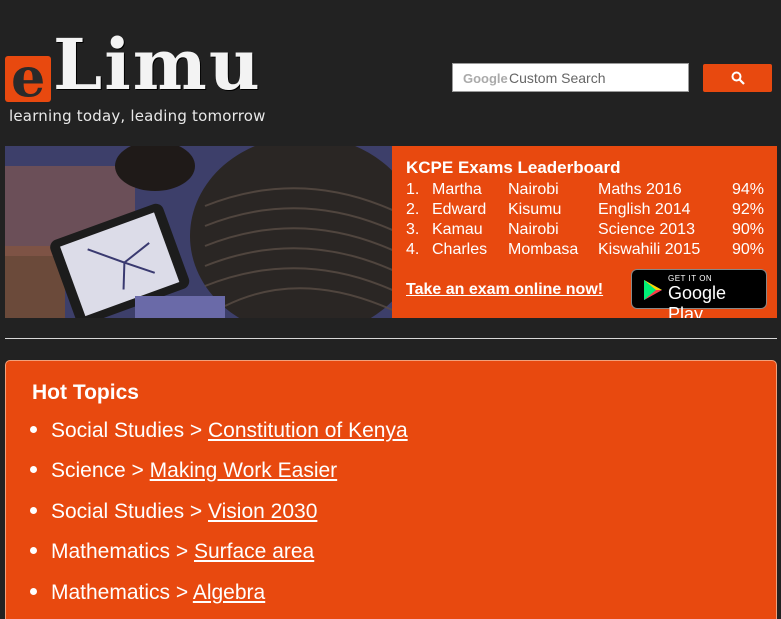  Describe the element at coordinates (244, 470) in the screenshot. I see `topic-link: Making Work Easier` at that location.